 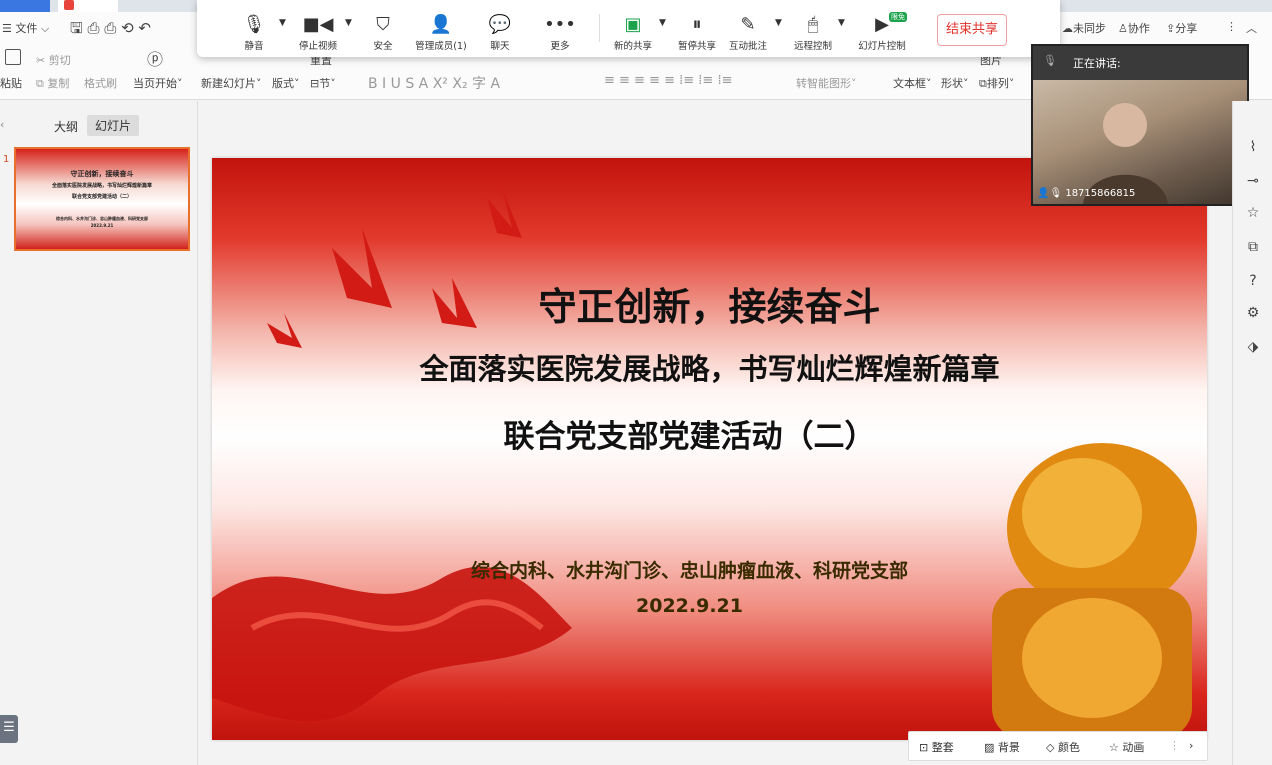 What do you see at coordinates (1253, 313) in the screenshot?
I see `settings-icon: ⚙` at bounding box center [1253, 313].